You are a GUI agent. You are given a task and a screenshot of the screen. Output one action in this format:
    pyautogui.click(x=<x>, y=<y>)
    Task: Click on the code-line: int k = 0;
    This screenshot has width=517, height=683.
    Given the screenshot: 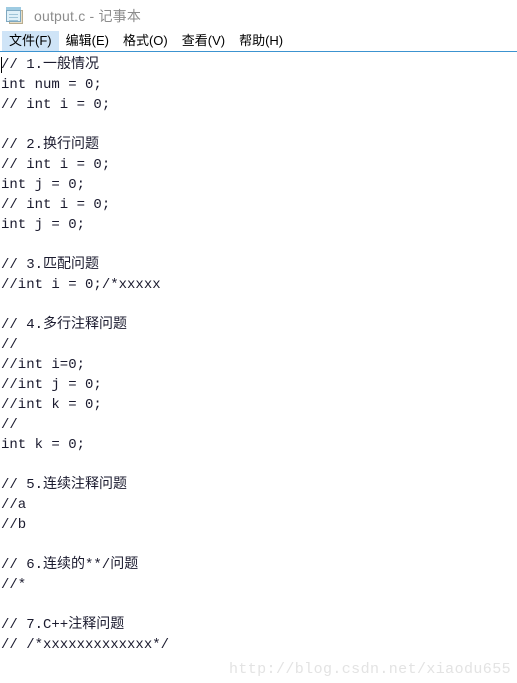 What is the action you would take?
    pyautogui.click(x=43, y=445)
    